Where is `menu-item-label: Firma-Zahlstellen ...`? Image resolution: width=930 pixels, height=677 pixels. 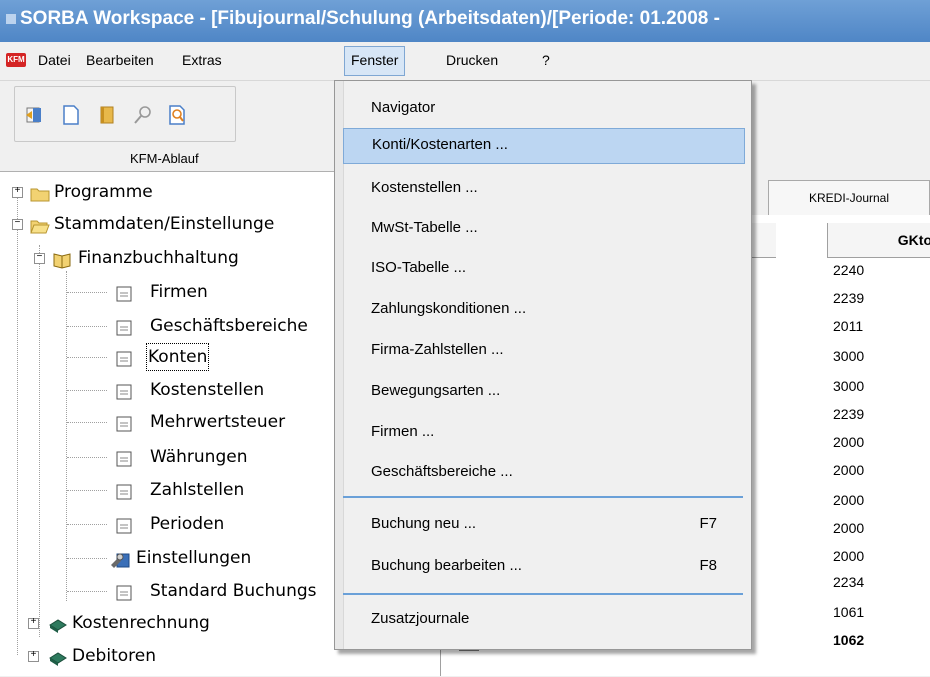 menu-item-label: Firma-Zahlstellen ... is located at coordinates (437, 349).